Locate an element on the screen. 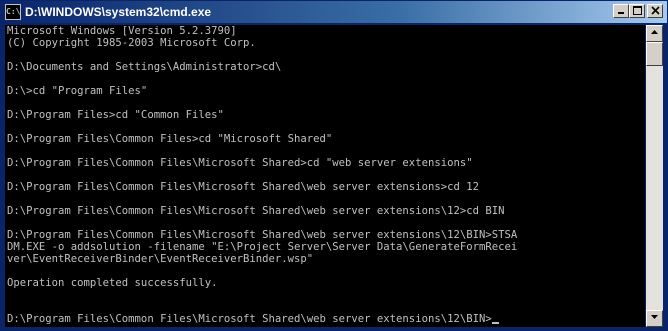  console-line: D:\Program Files>cd "Common Files" is located at coordinates (115, 115).